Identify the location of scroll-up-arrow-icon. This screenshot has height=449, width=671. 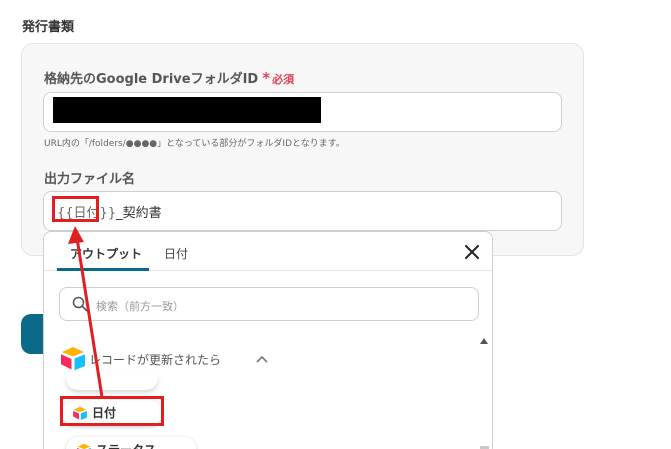
(484, 341).